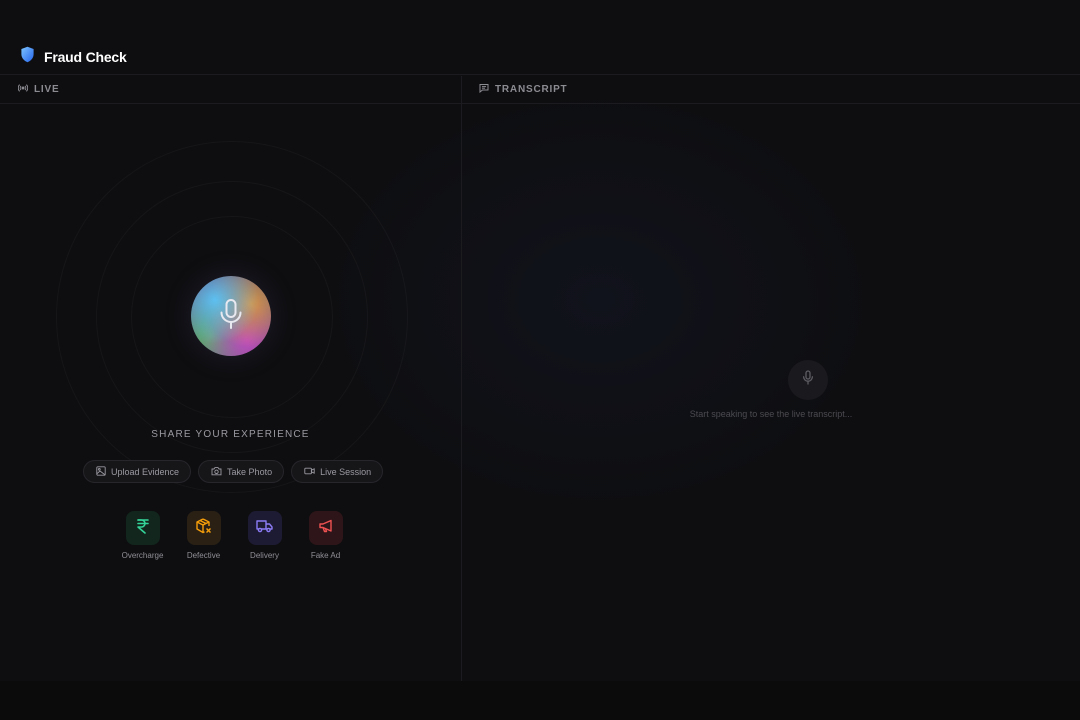 The height and width of the screenshot is (720, 1080). Describe the element at coordinates (230, 90) in the screenshot. I see `live-panel-header: LIVE` at that location.